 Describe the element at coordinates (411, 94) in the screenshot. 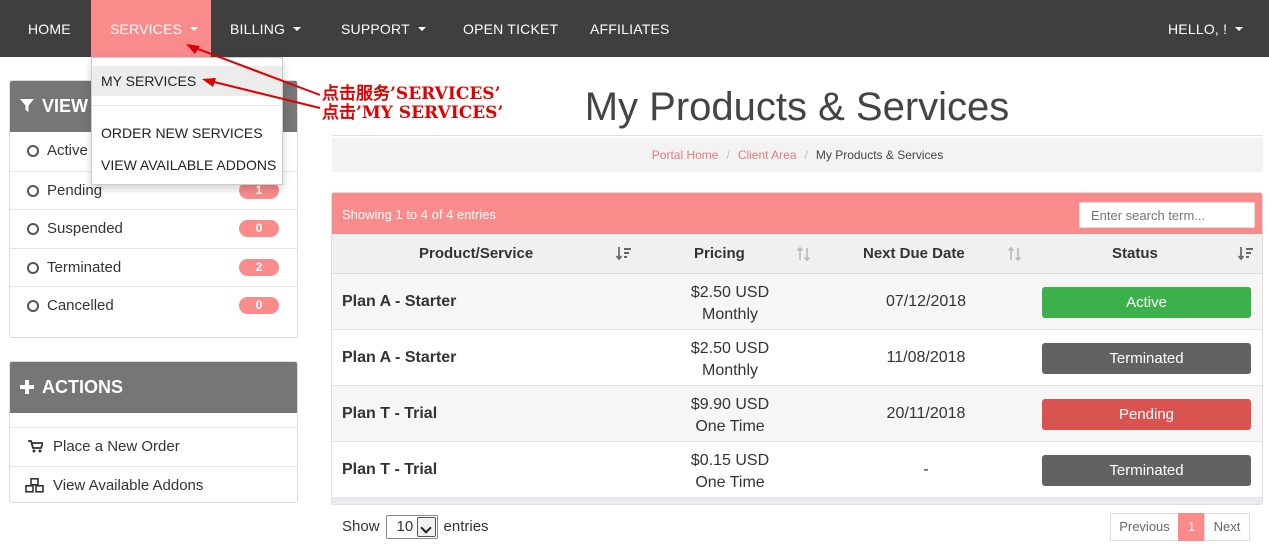

I see `annotation-text-1: 点击服务’SERVICES’` at that location.